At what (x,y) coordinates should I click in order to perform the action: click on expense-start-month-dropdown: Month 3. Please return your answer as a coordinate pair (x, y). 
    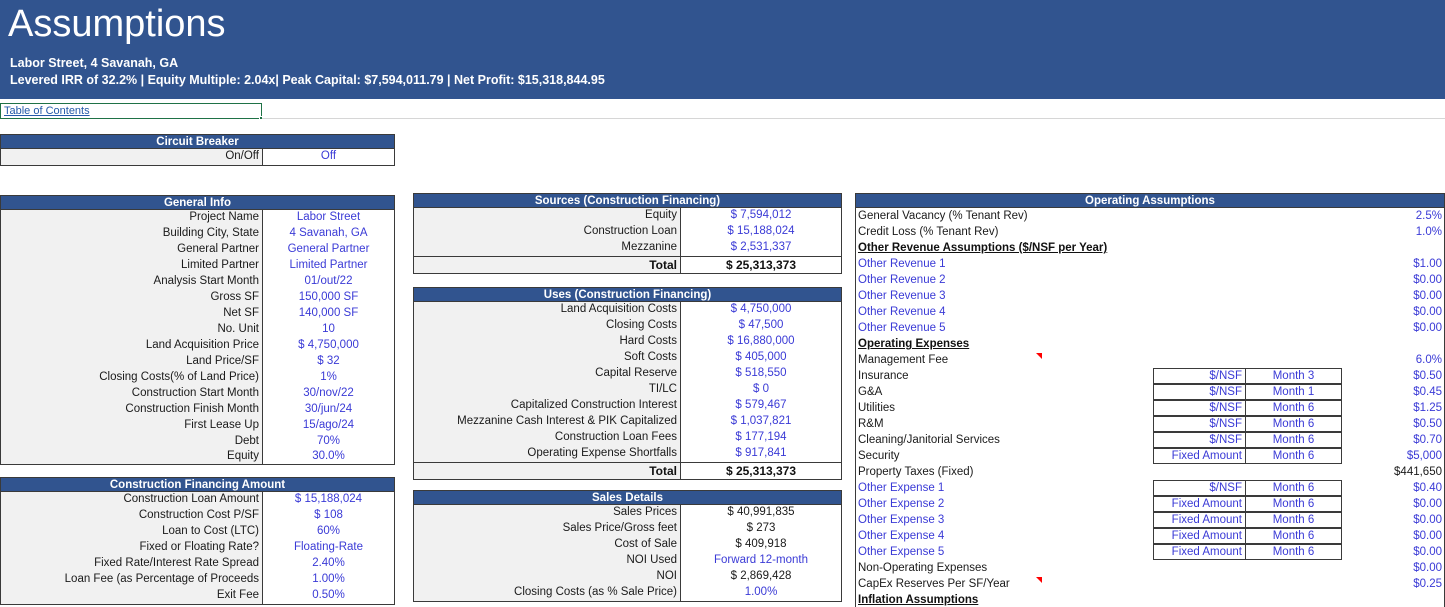
    Looking at the image, I should click on (1293, 376).